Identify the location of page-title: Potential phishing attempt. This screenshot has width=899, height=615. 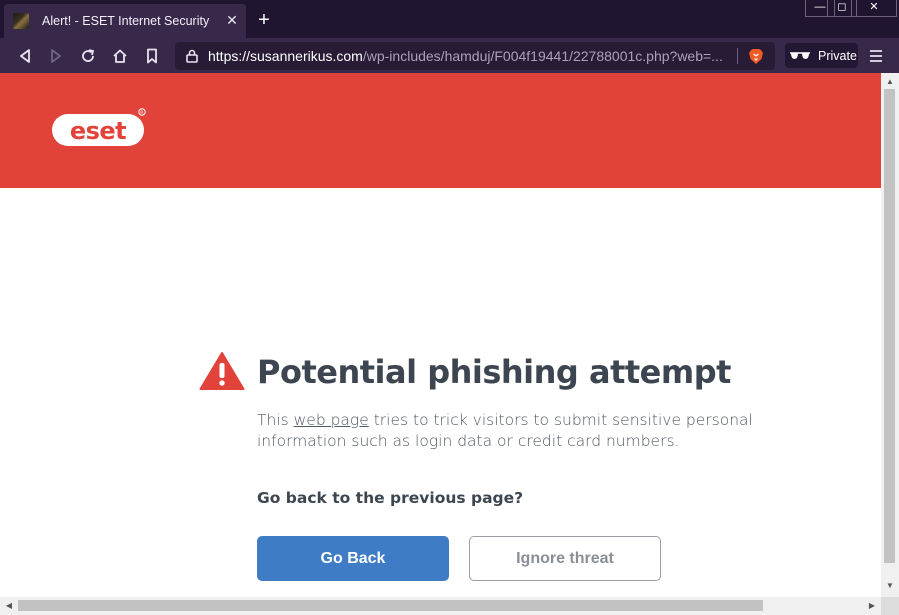
(494, 372).